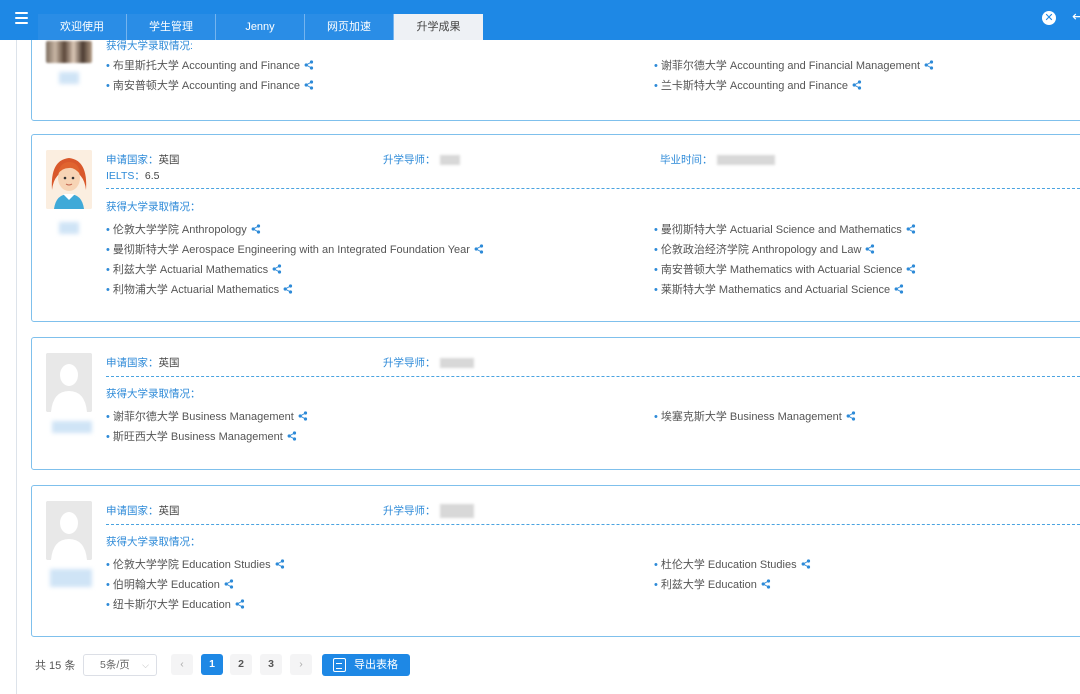 Image resolution: width=1080 pixels, height=694 pixels. I want to click on tab-student-management: 学生管理, so click(171, 27).